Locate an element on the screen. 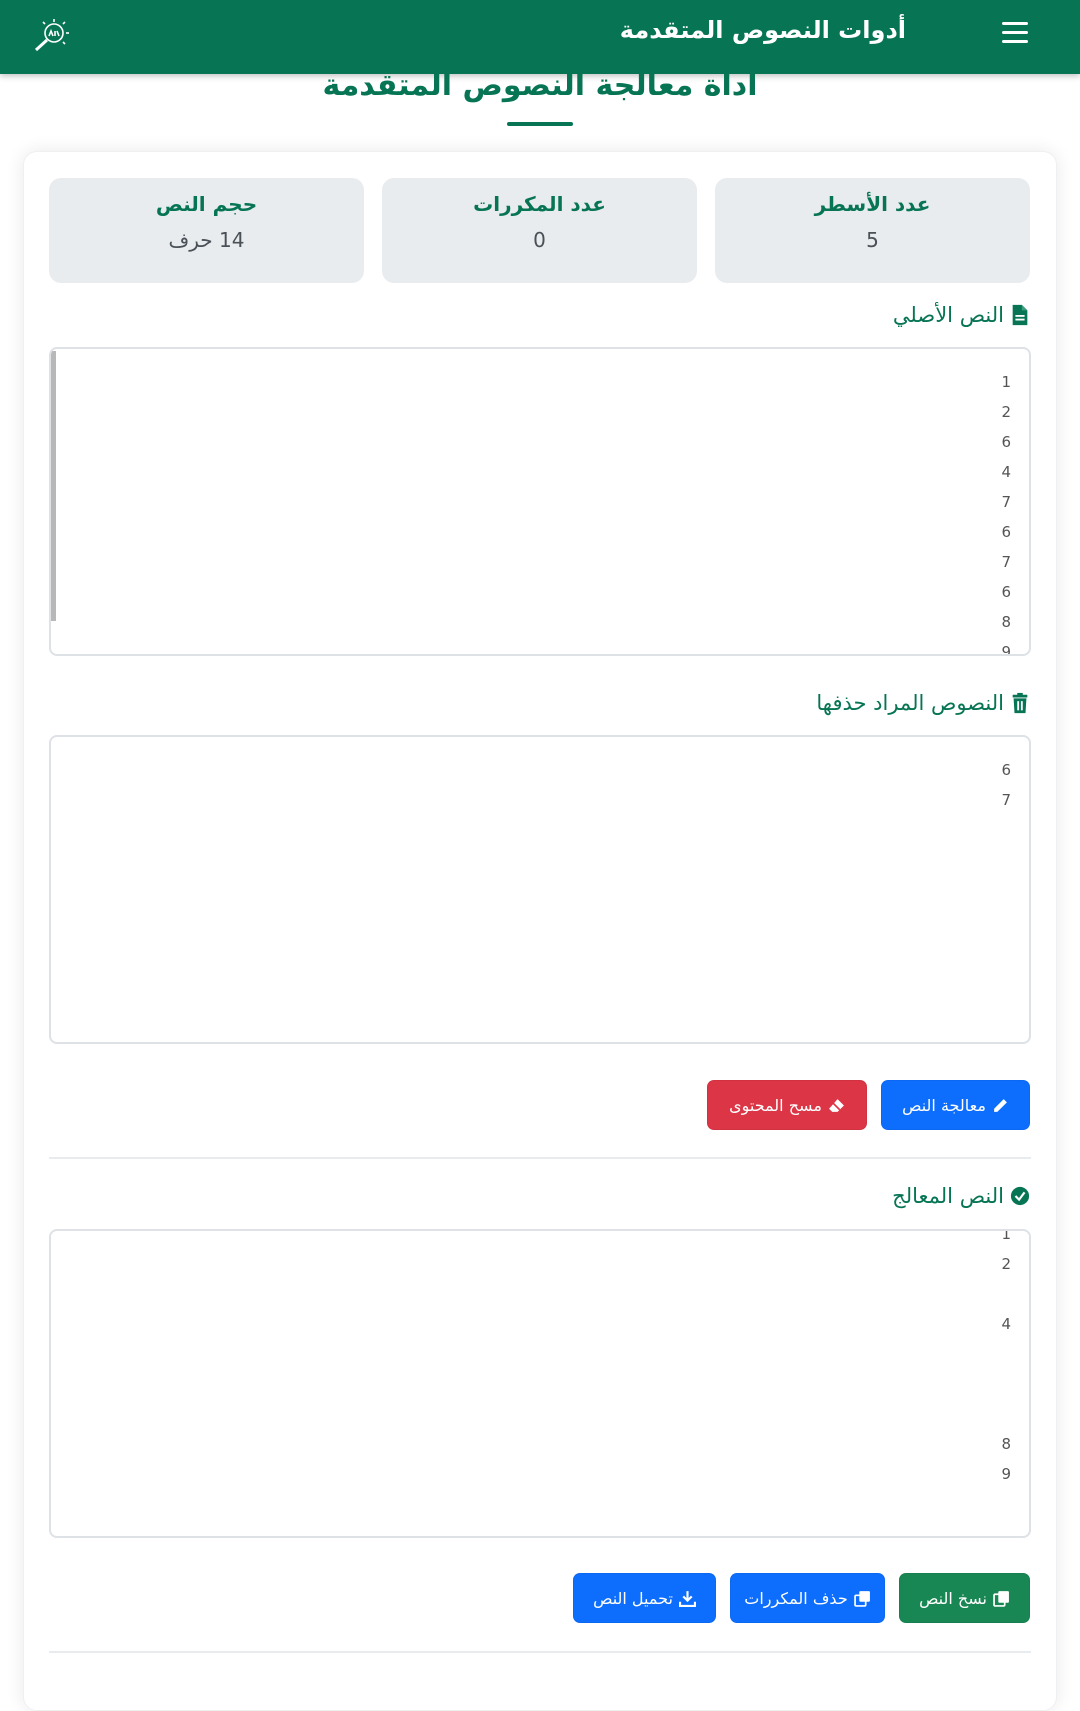 This screenshot has height=1711, width=1080. result-text-label: النص المعالج is located at coordinates (961, 1196).